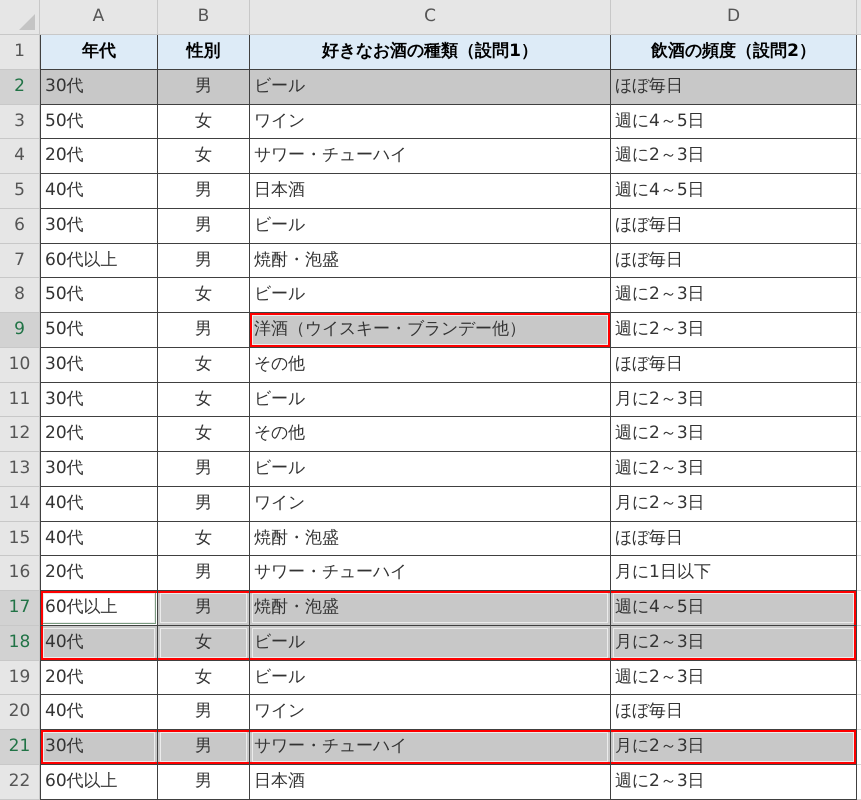  I want to click on row-header: 1, so click(20, 52).